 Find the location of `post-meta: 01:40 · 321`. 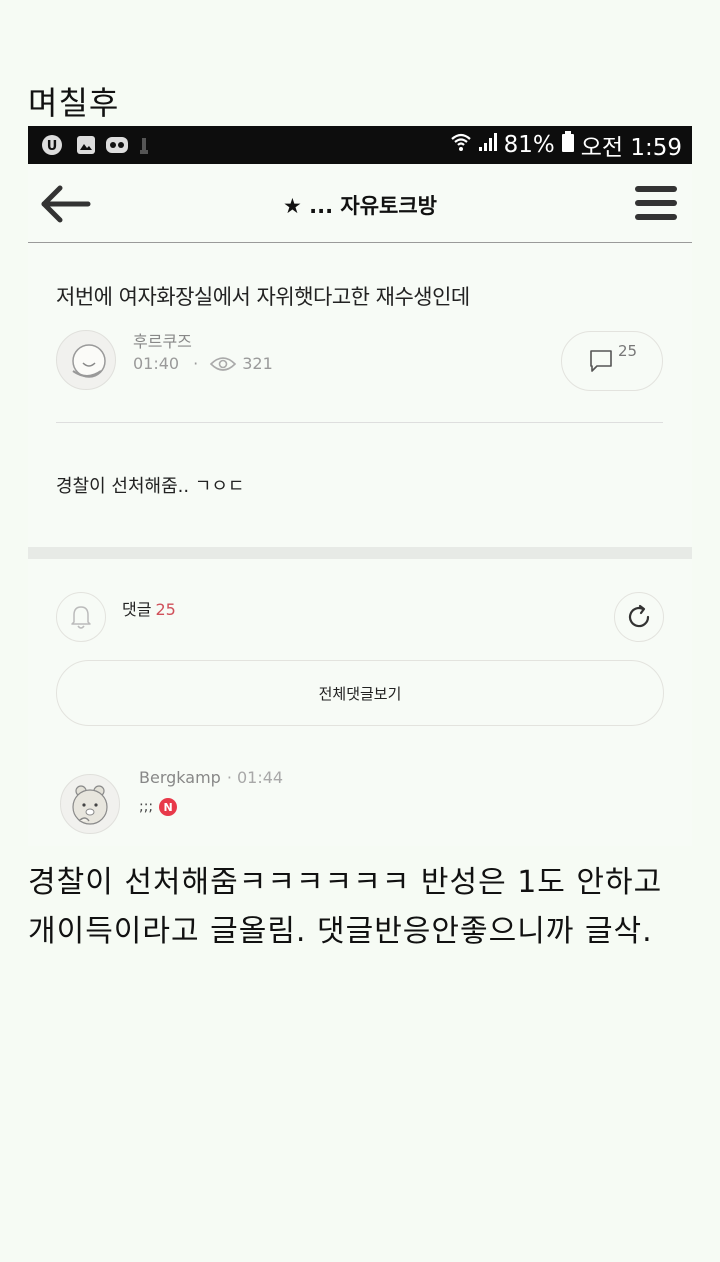

post-meta: 01:40 · 321 is located at coordinates (203, 363).